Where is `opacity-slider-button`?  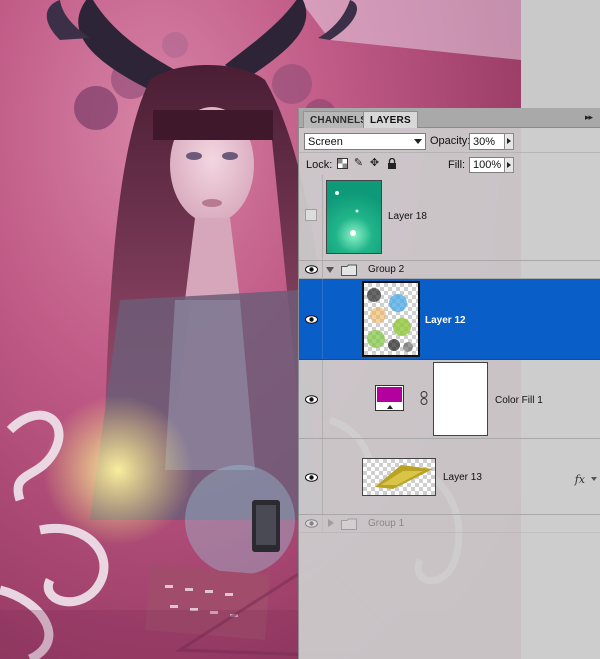
opacity-slider-button is located at coordinates (509, 141).